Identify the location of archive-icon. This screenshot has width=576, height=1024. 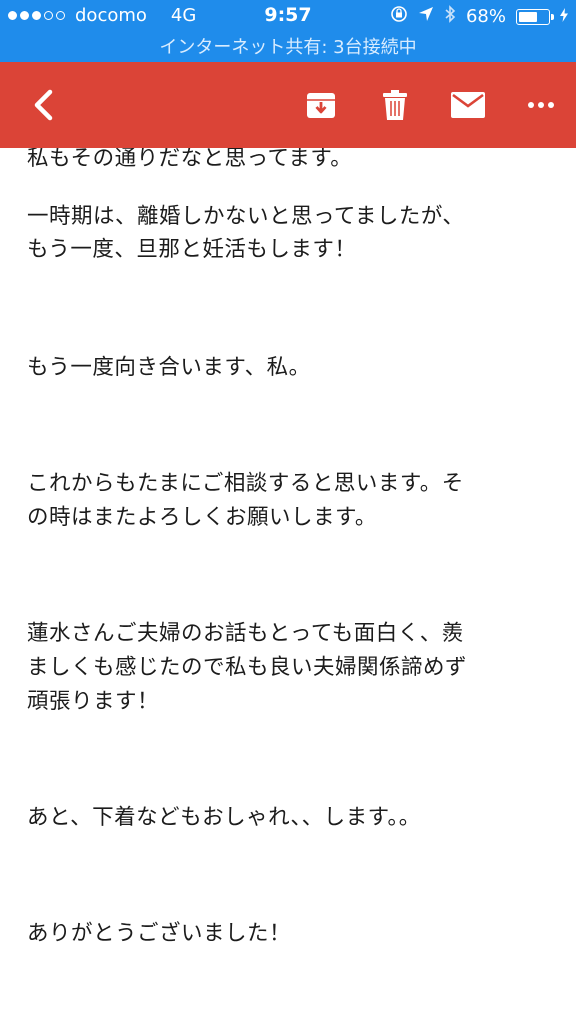
(321, 105).